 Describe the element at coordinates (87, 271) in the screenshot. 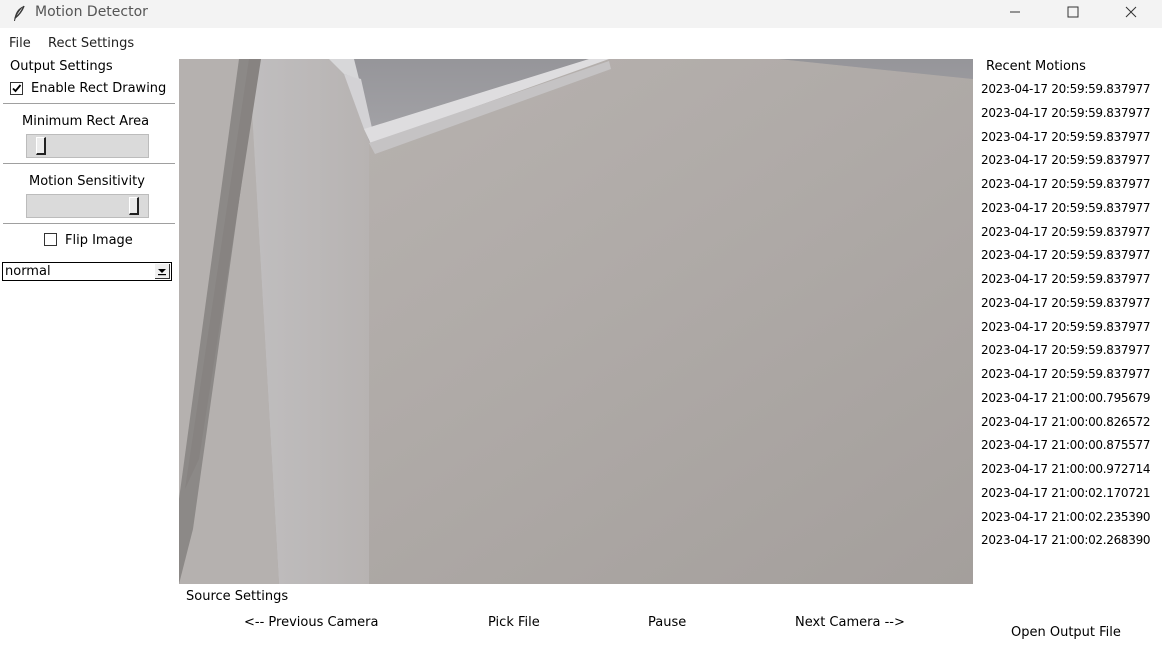

I see `mode-select: normal` at that location.